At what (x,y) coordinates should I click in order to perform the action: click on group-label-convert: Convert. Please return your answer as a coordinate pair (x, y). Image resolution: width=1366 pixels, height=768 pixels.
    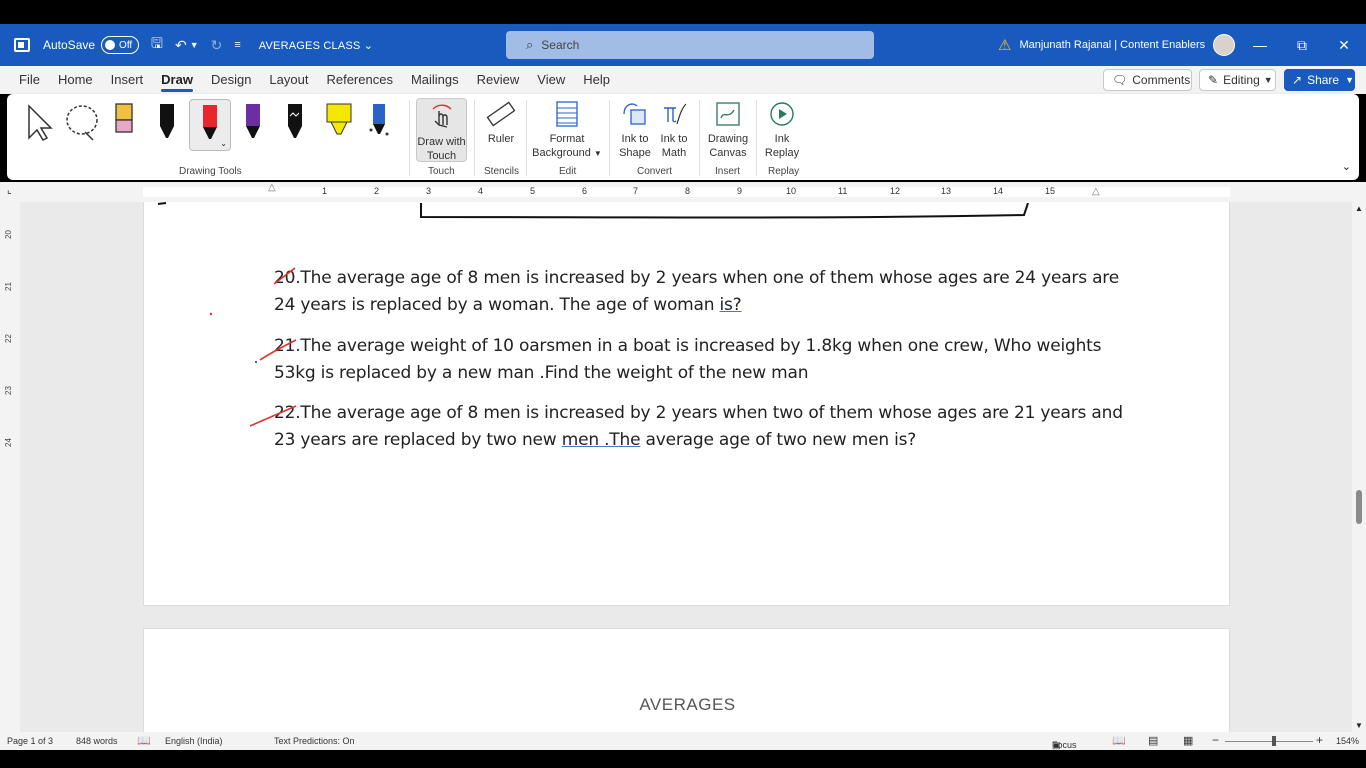
    Looking at the image, I should click on (655, 171).